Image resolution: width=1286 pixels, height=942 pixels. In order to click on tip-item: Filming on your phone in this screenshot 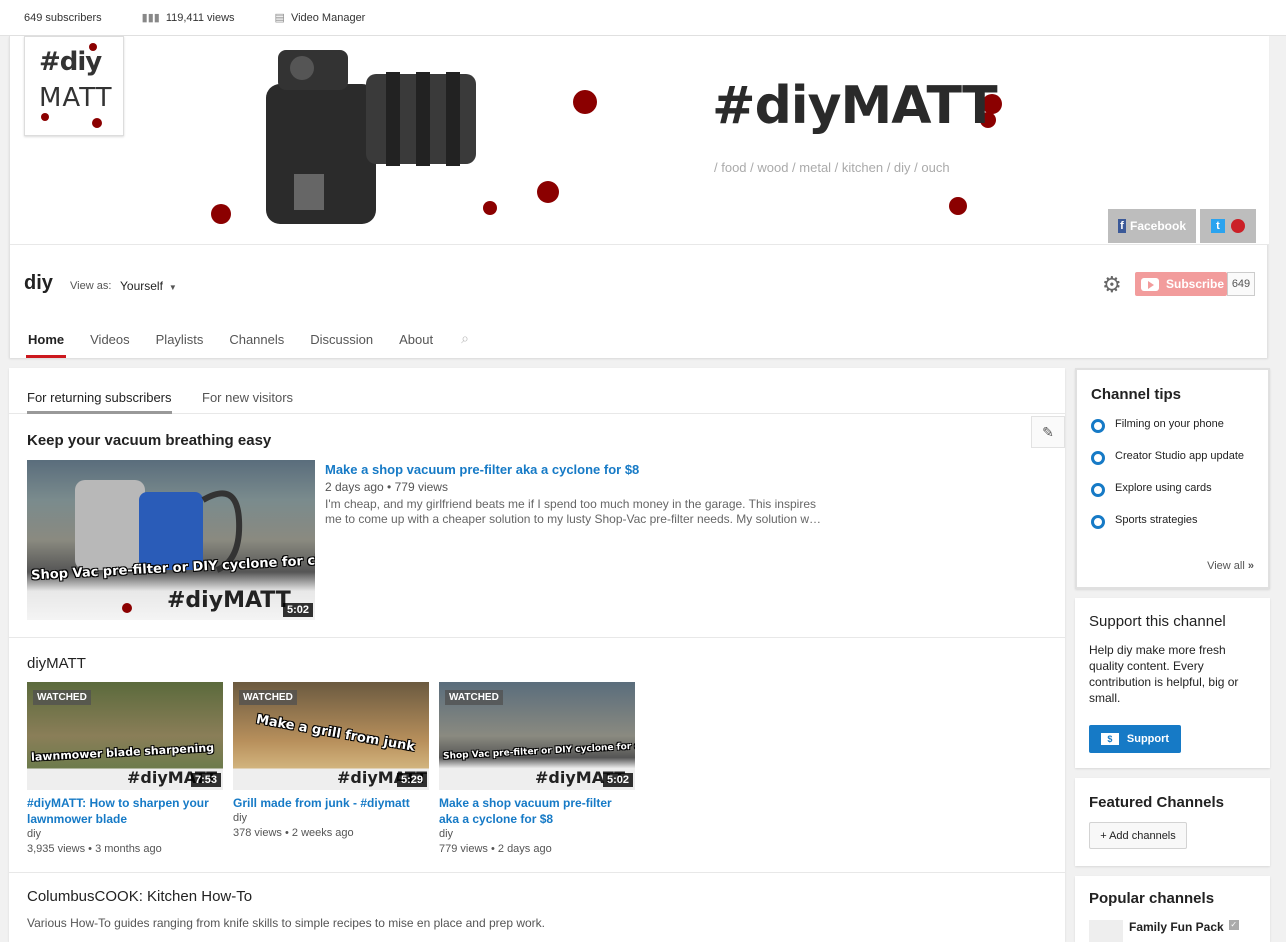, I will do `click(1171, 425)`.